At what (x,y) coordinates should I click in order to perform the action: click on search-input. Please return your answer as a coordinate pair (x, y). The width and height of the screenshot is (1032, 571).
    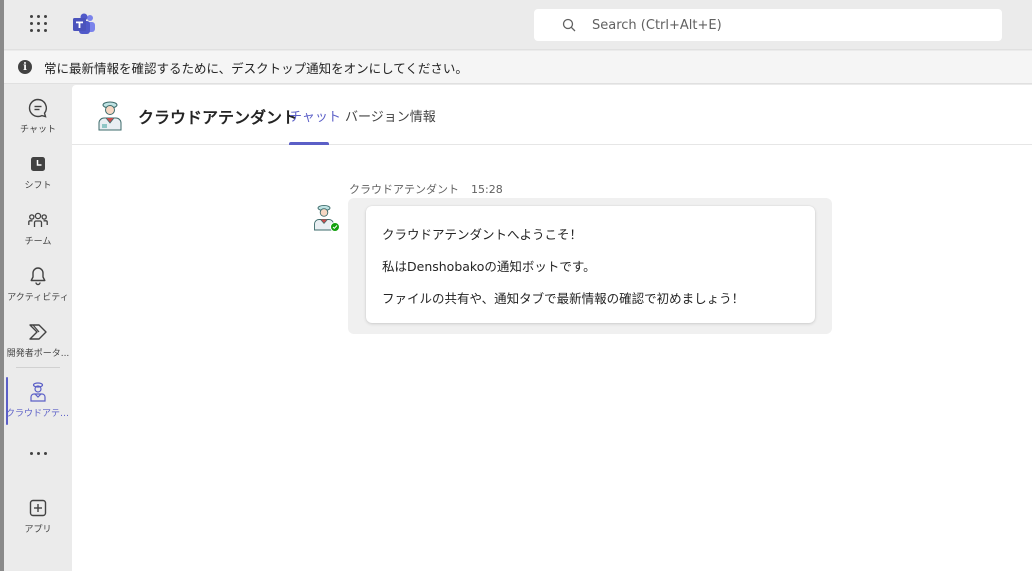
    Looking at the image, I should click on (782, 25).